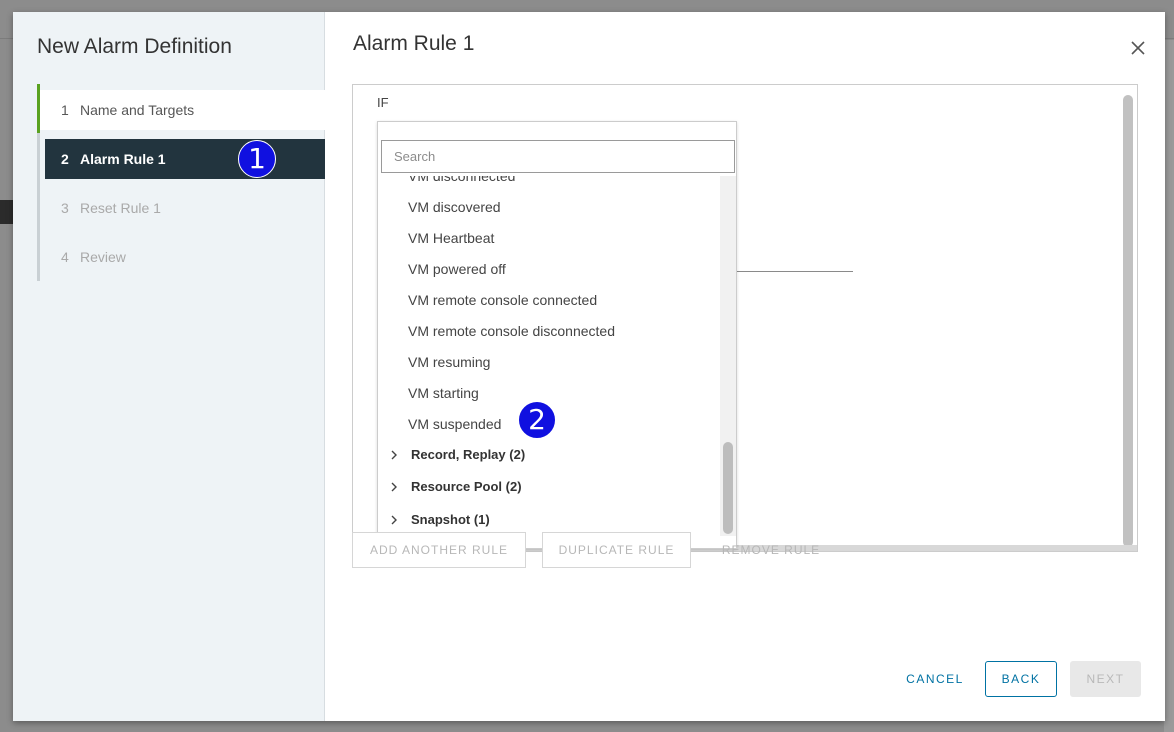 This screenshot has height=732, width=1174. I want to click on group-label: Record, Replay (2), so click(468, 454).